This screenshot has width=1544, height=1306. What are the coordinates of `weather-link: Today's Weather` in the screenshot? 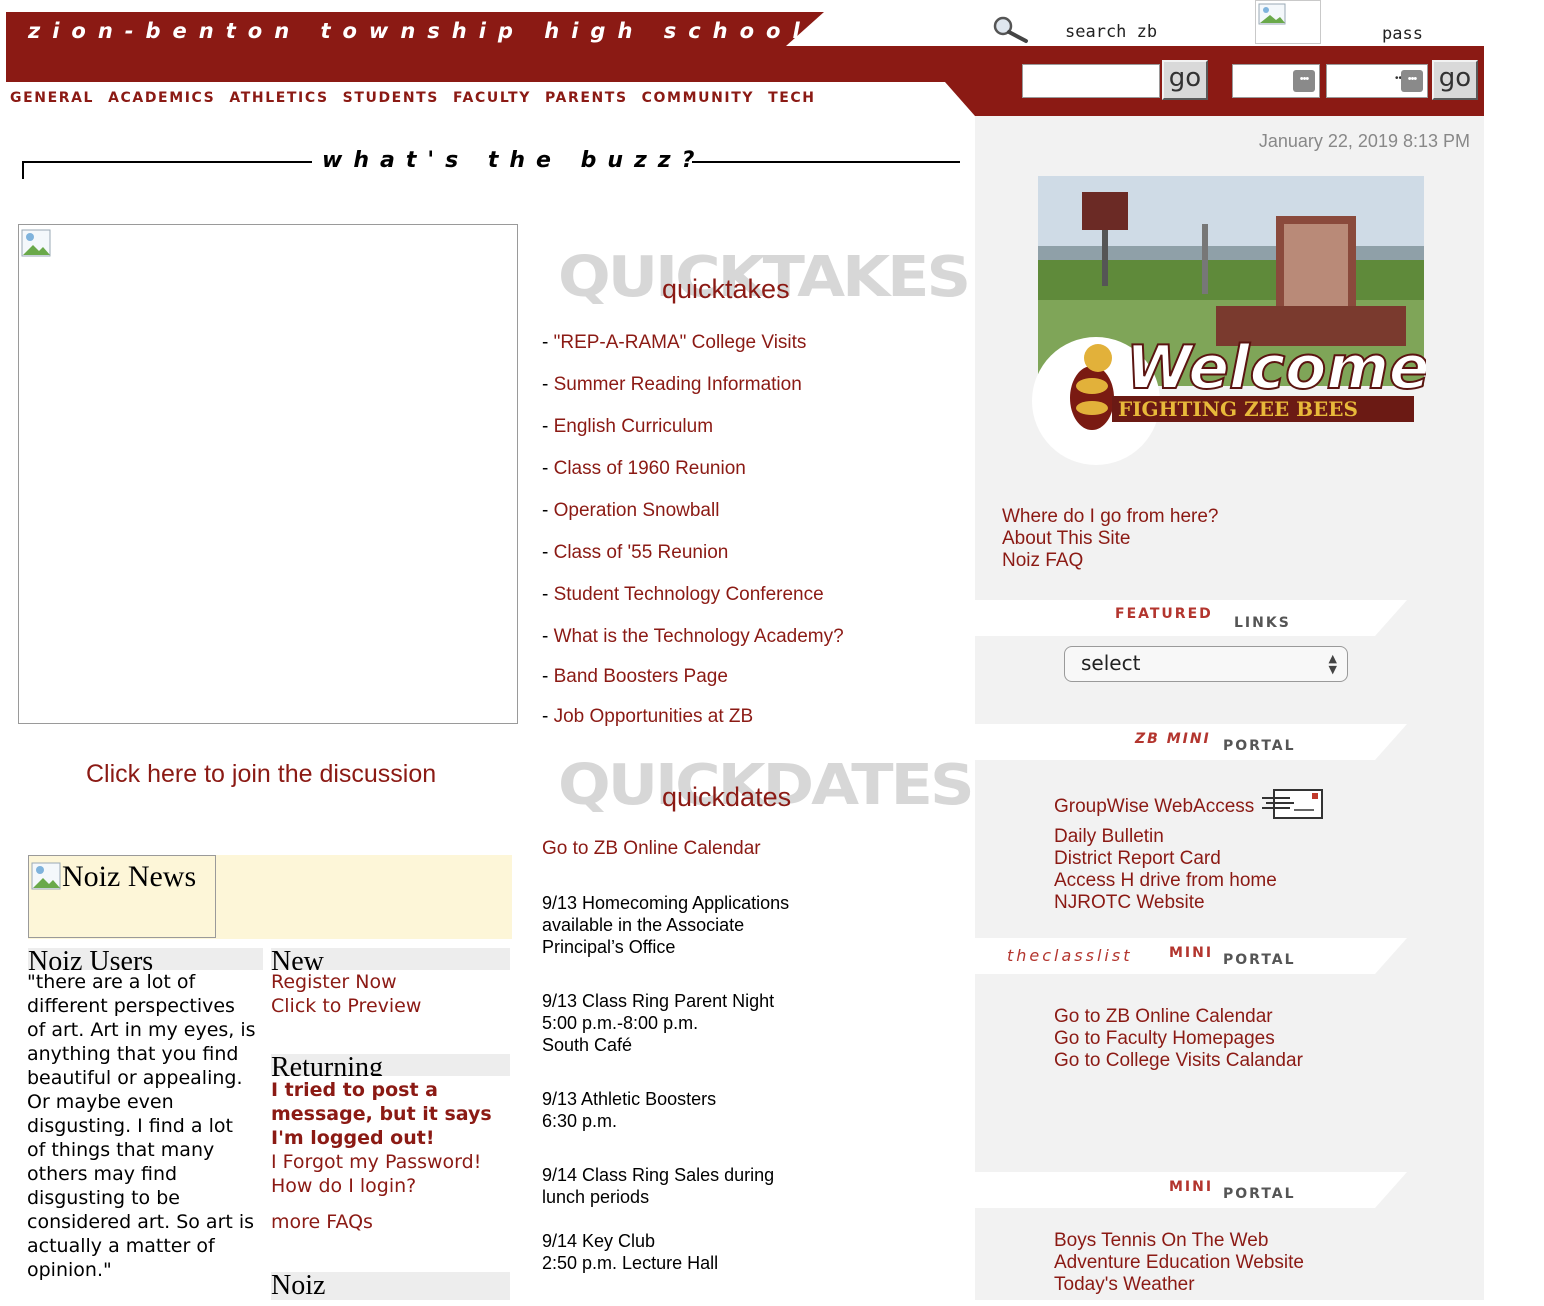 It's located at (1179, 1285).